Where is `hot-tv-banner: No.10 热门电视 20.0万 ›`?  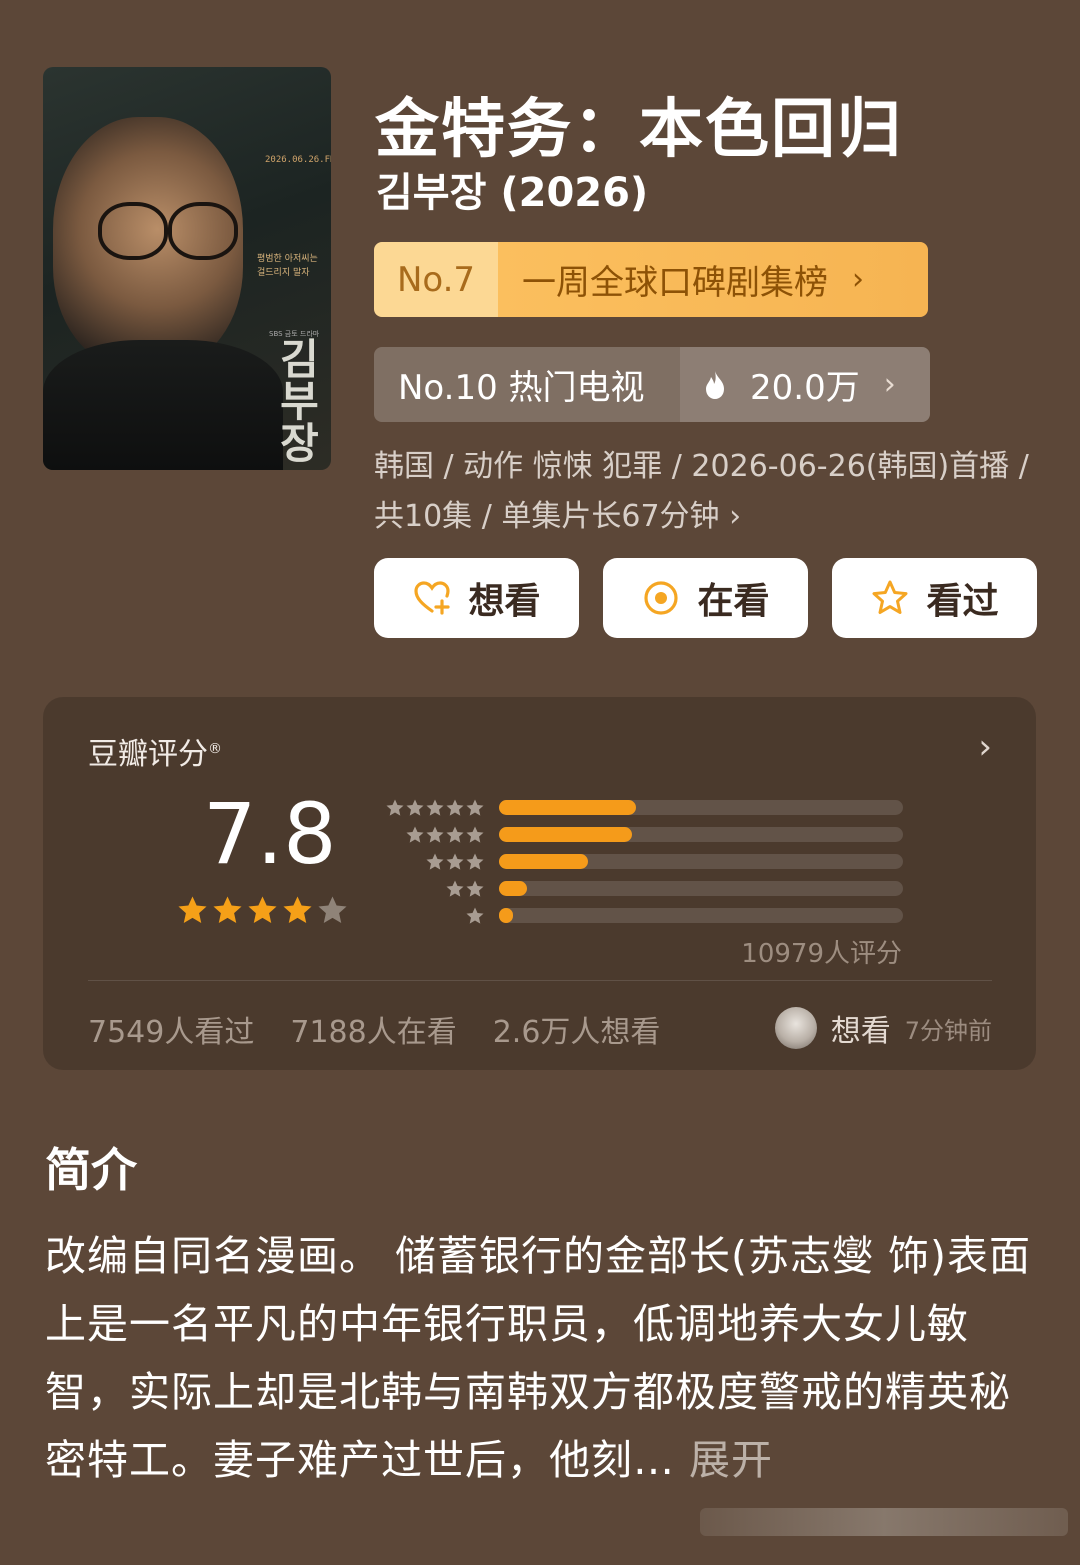 hot-tv-banner: No.10 热门电视 20.0万 › is located at coordinates (652, 384).